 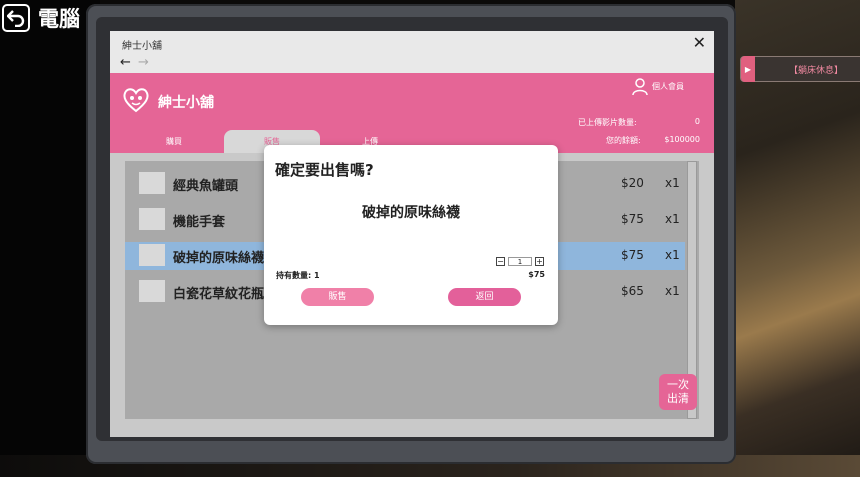 What do you see at coordinates (143, 62) in the screenshot?
I see `nav-forward-icon: →` at bounding box center [143, 62].